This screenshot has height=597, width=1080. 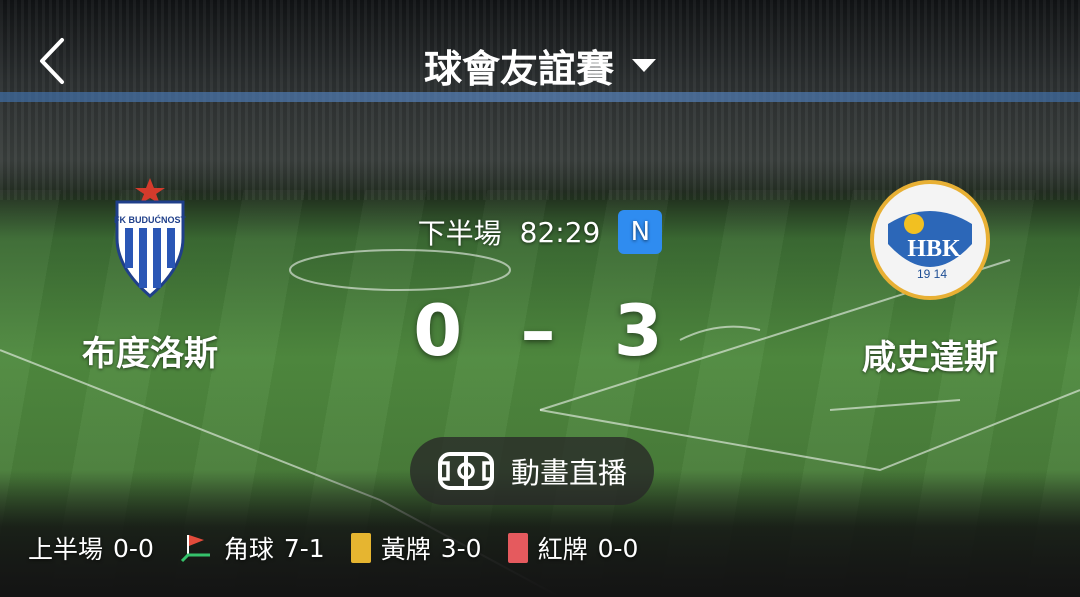 What do you see at coordinates (461, 548) in the screenshot?
I see `yellow-card-value: 3-0` at bounding box center [461, 548].